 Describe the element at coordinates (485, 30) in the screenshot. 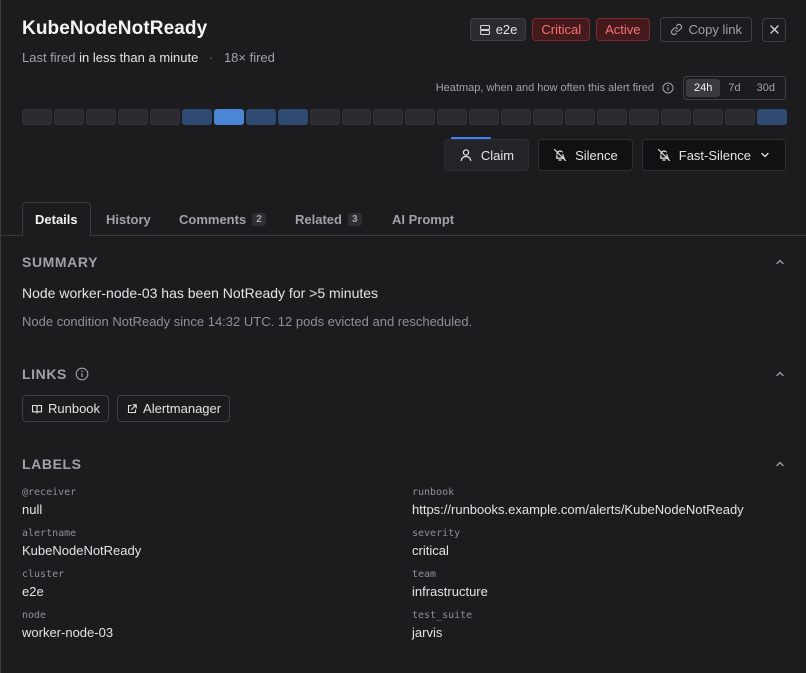

I see `server-icon` at that location.